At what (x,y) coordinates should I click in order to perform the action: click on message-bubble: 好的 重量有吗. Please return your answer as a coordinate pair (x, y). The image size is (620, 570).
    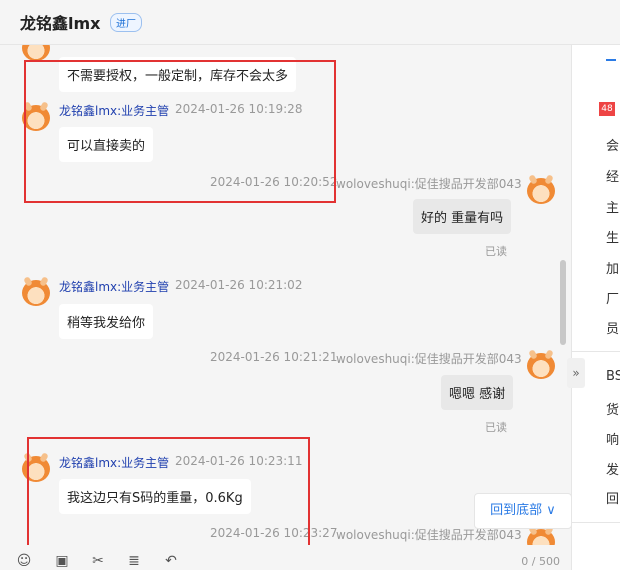
    Looking at the image, I should click on (462, 216).